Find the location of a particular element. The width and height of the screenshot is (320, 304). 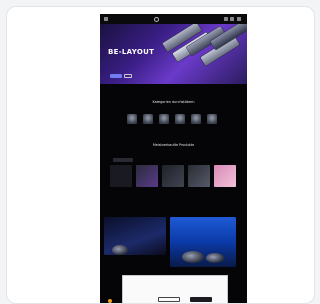

search-icon is located at coordinates (226, 19).